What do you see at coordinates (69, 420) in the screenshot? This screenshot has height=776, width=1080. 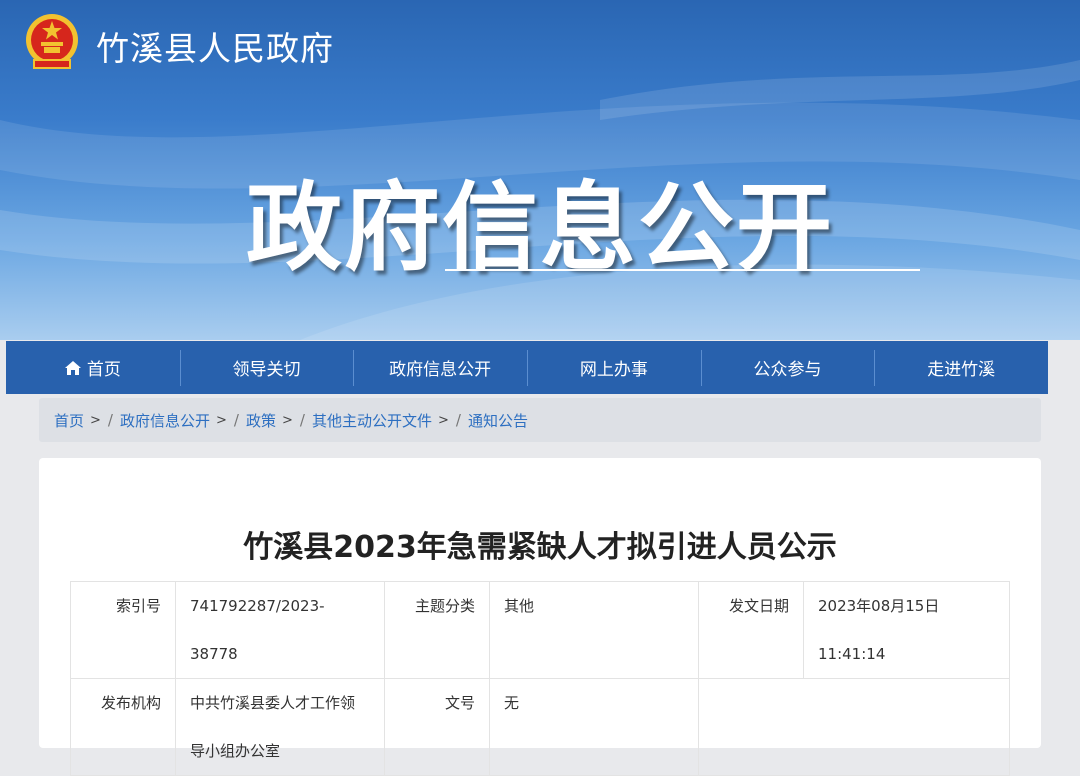 I see `breadcrumb-item-home: 首页` at bounding box center [69, 420].